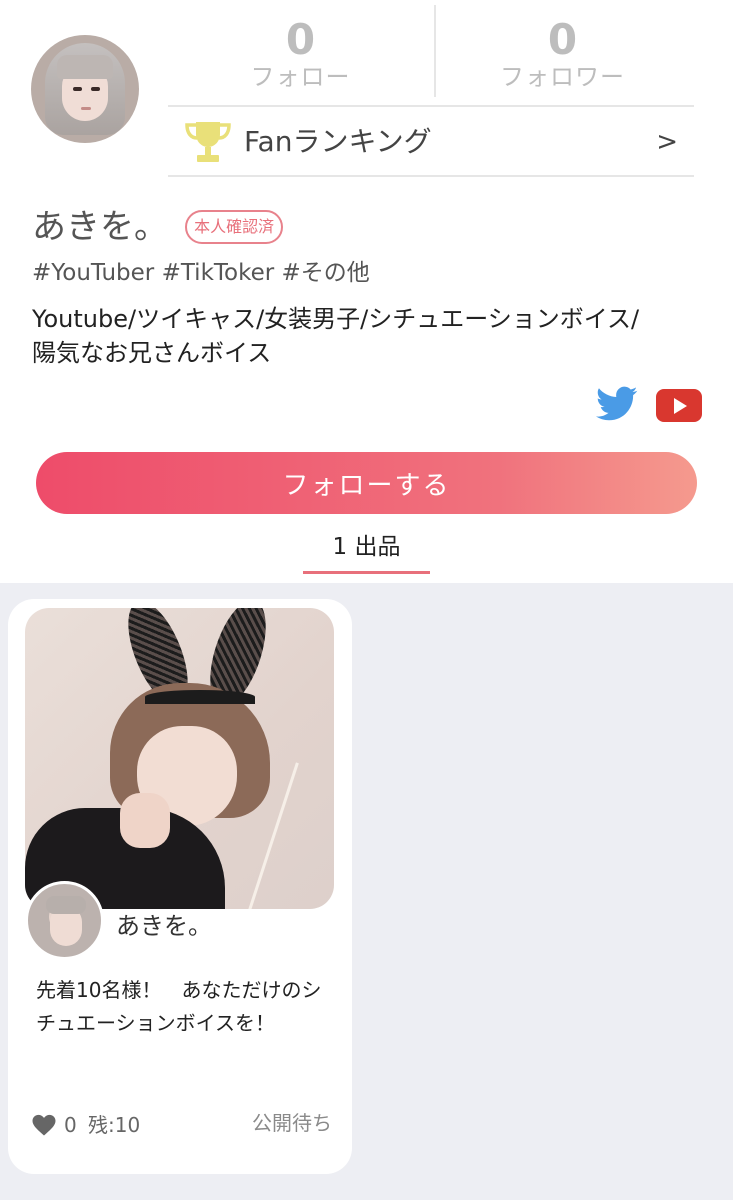 The width and height of the screenshot is (733, 1200). Describe the element at coordinates (366, 572) in the screenshot. I see `tab-active-indicator` at that location.